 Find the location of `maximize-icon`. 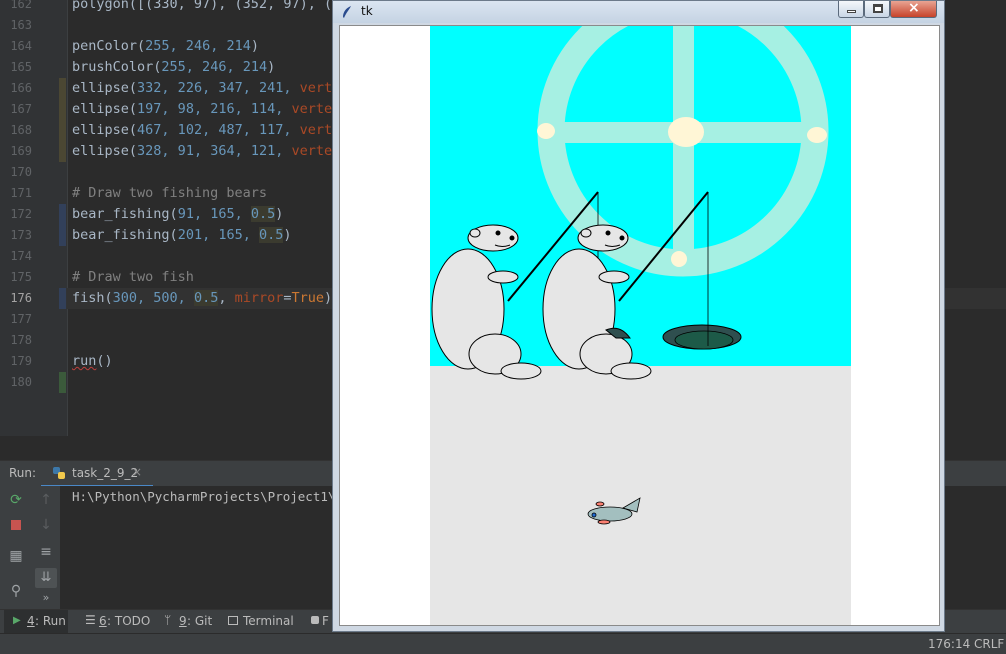

maximize-icon is located at coordinates (878, 8).